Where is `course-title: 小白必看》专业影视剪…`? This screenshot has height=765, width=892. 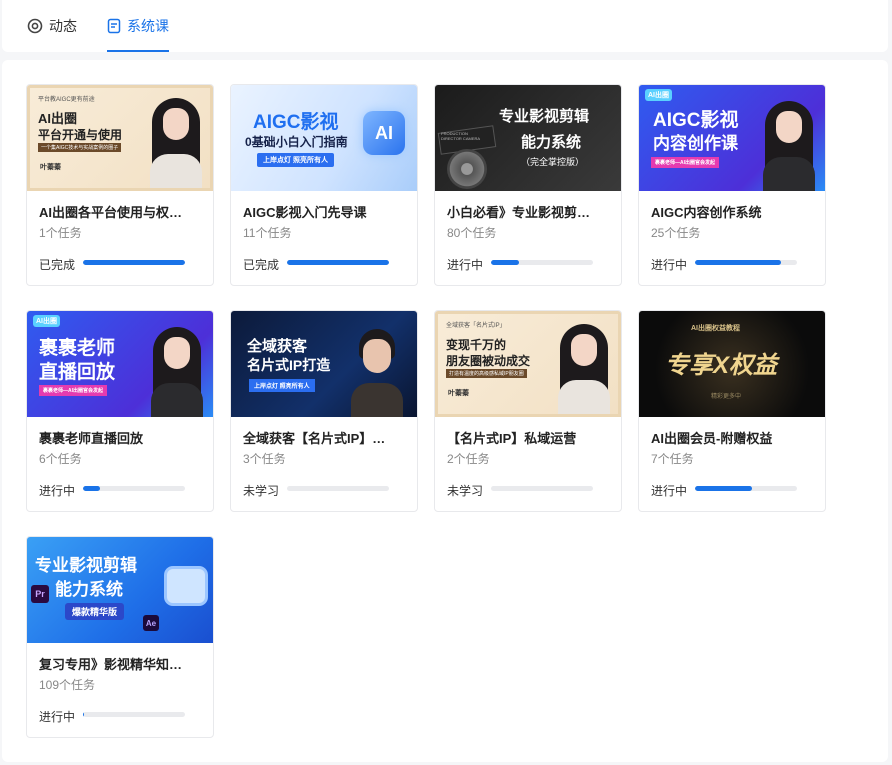
course-title: 小白必看》专业影视剪… is located at coordinates (519, 212).